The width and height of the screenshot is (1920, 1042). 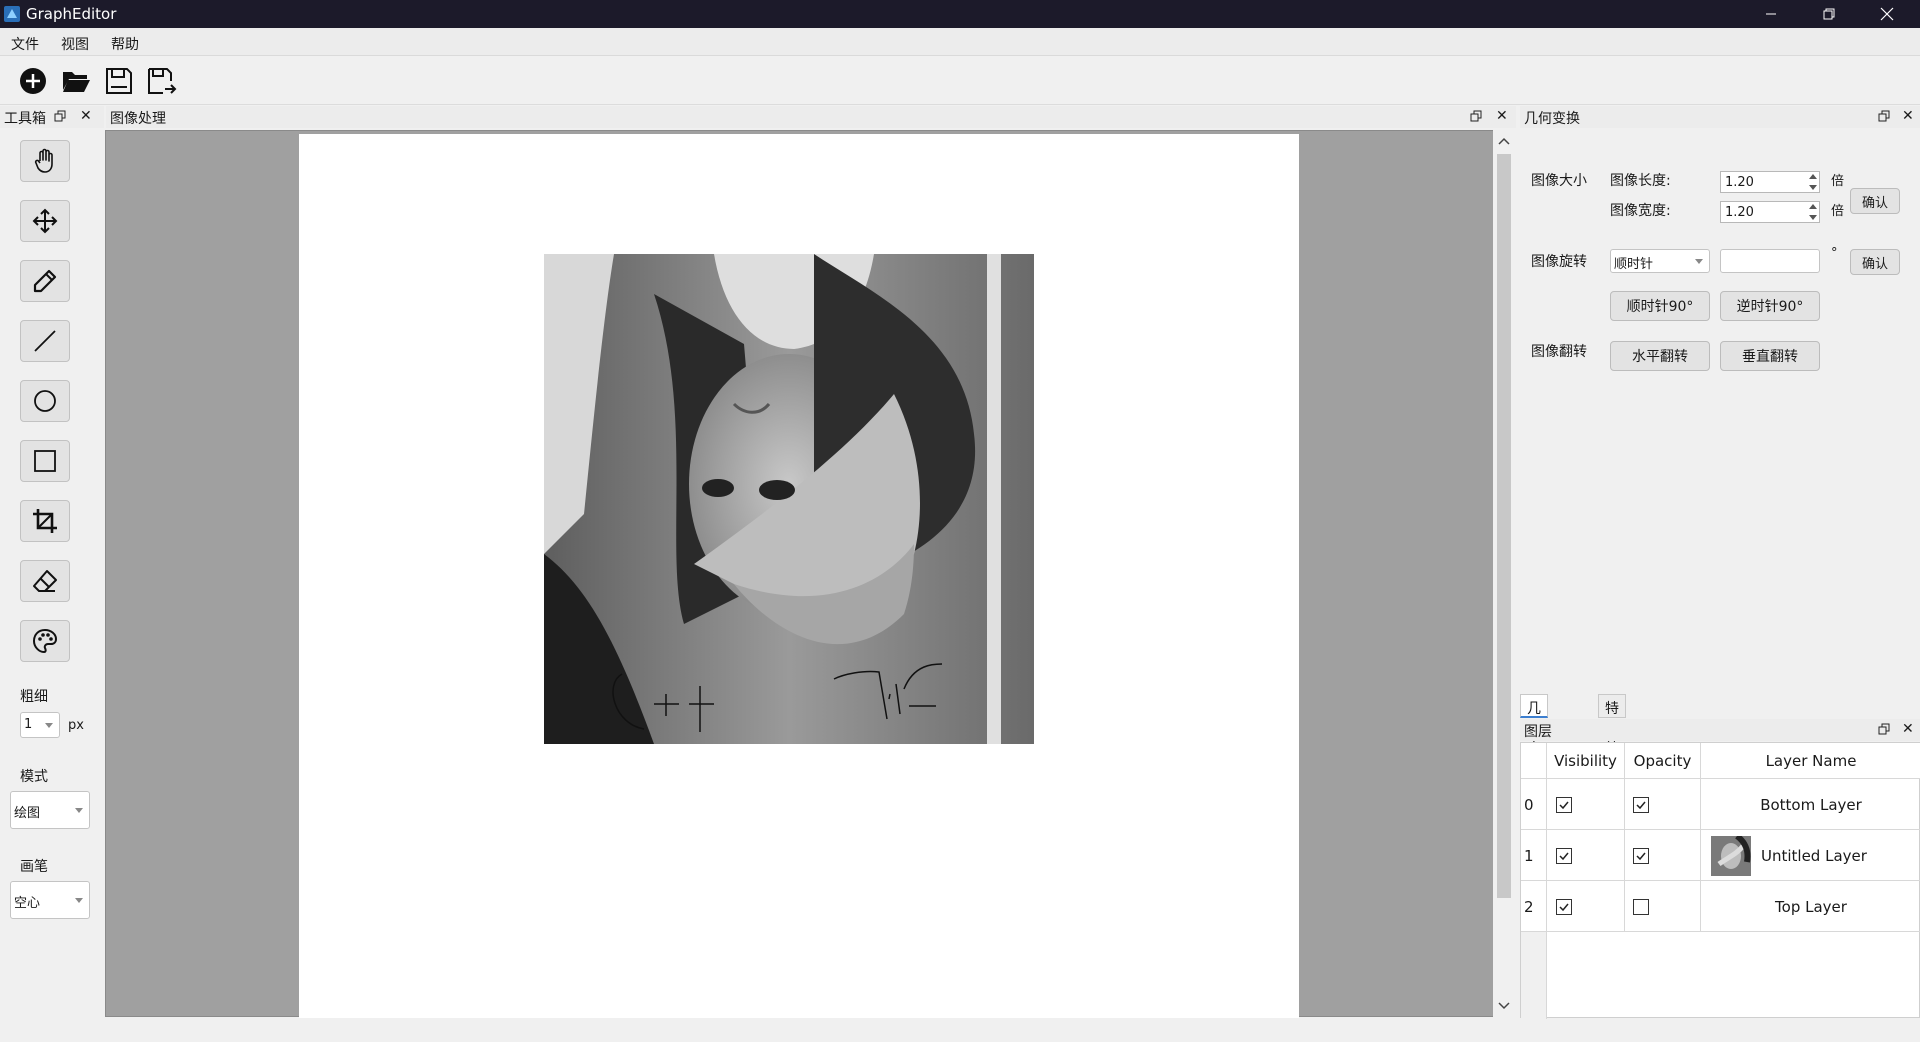 I want to click on toolbox-panel: 粗细 1 px 模式 绘图 画笔 空心, so click(x=52, y=573).